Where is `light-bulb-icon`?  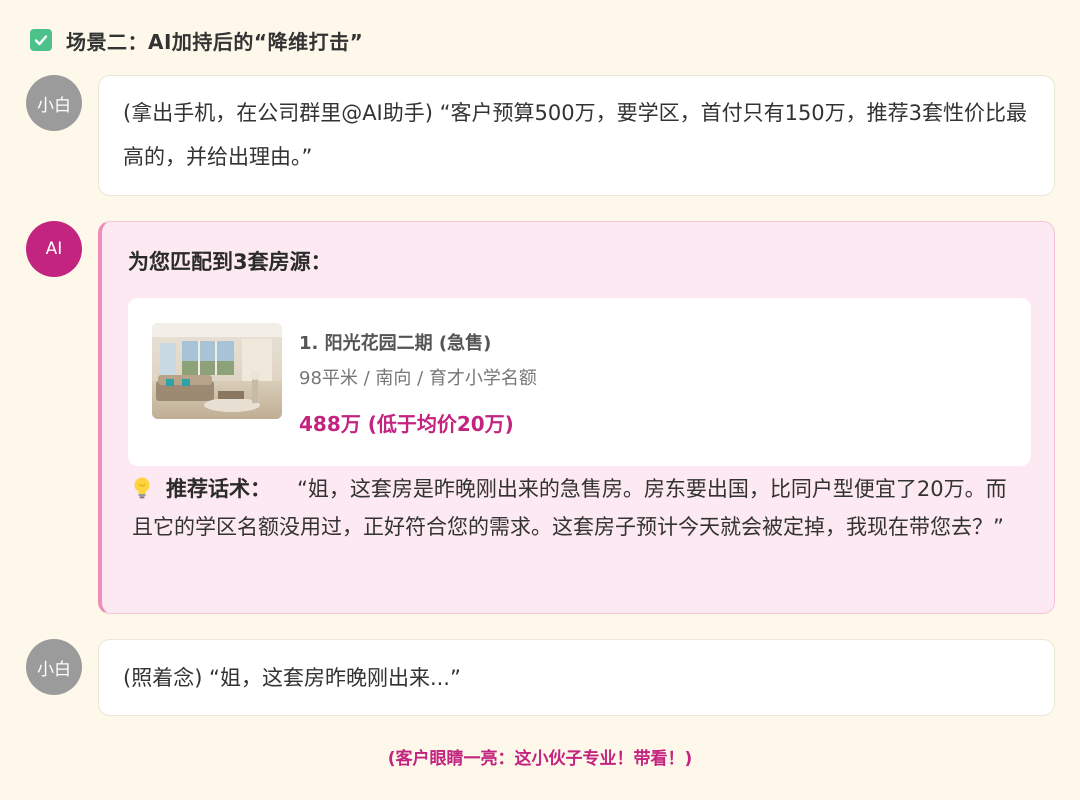 light-bulb-icon is located at coordinates (142, 486).